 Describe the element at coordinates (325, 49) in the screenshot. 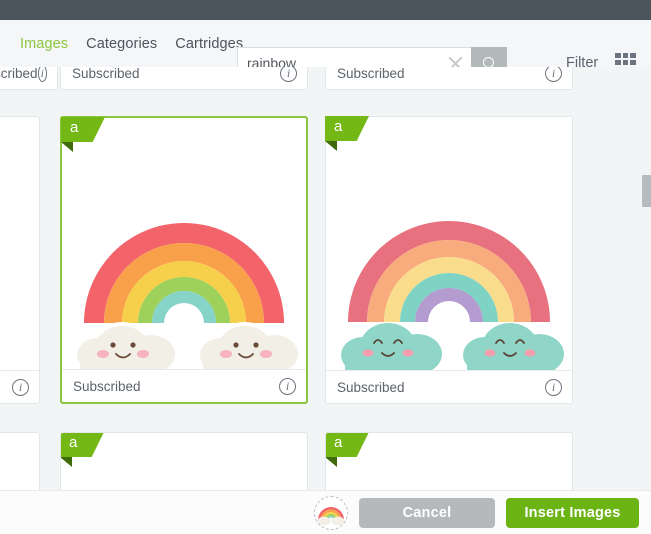

I see `toolbar: Images Categories Cartridges Filter` at that location.